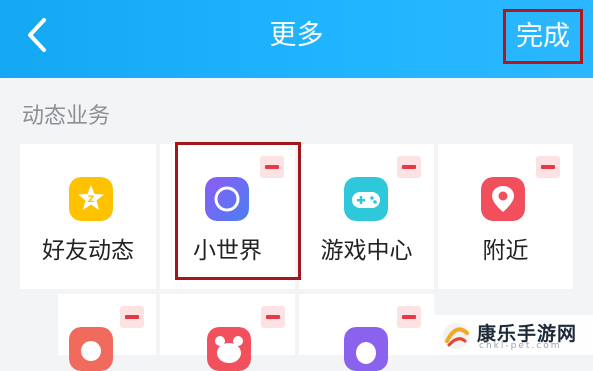 This screenshot has width=593, height=371. Describe the element at coordinates (513, 335) in the screenshot. I see `watermark: 康乐手游网 chkl-pet.com` at that location.